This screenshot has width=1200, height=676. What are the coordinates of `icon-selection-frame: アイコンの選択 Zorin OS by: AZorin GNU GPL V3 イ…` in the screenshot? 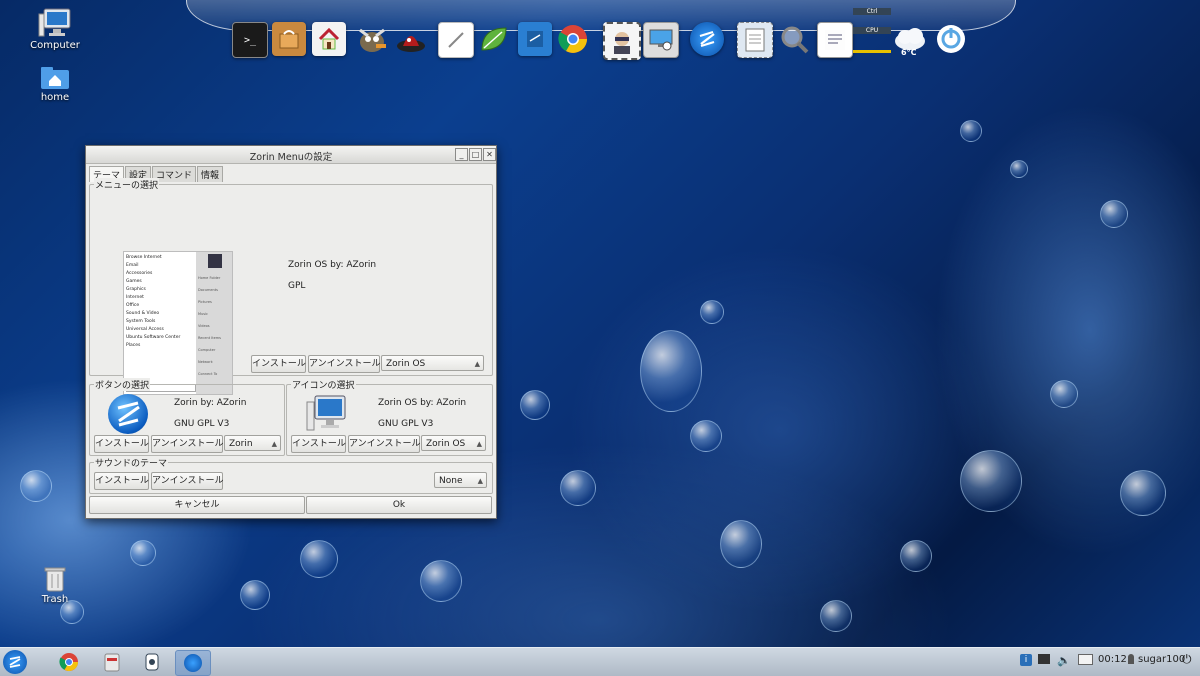 It's located at (389, 417).